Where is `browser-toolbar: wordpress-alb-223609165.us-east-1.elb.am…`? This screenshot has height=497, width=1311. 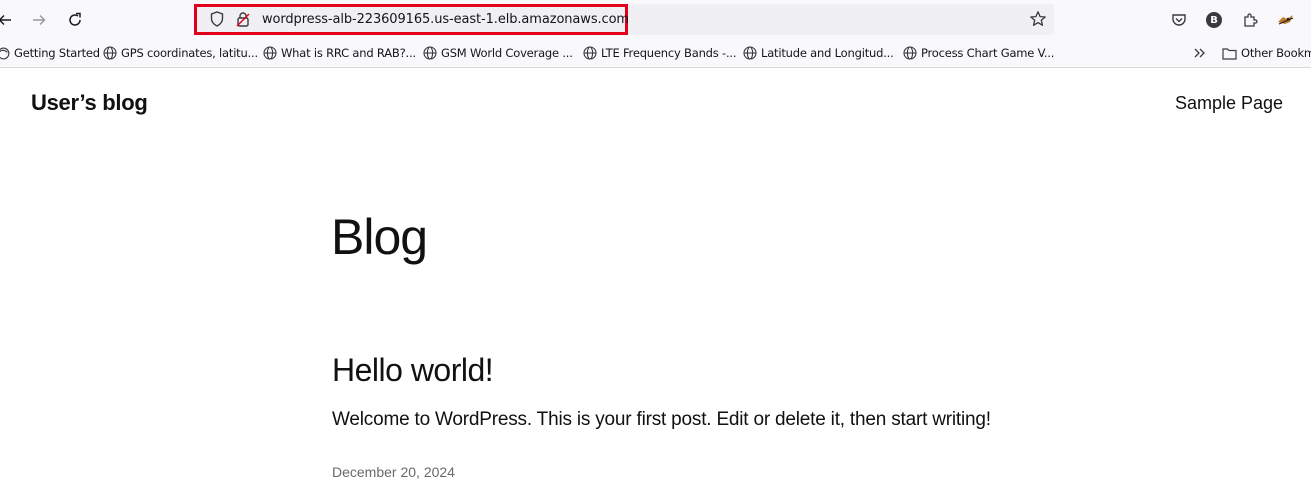 browser-toolbar: wordpress-alb-223609165.us-east-1.elb.am… is located at coordinates (655, 20).